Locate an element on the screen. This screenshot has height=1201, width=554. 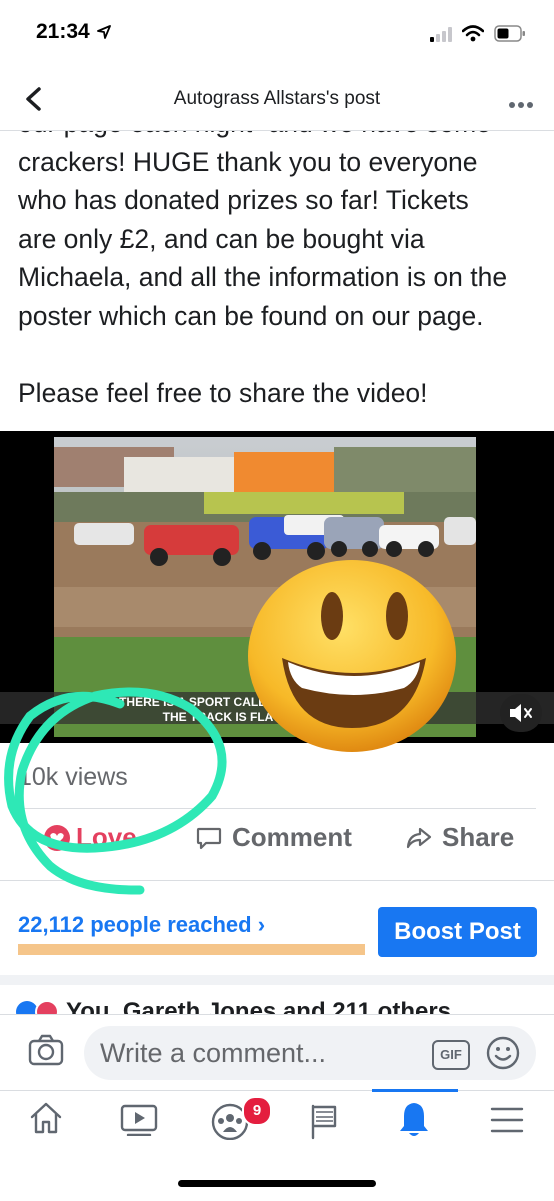
reach-progress-bar is located at coordinates (191, 949).